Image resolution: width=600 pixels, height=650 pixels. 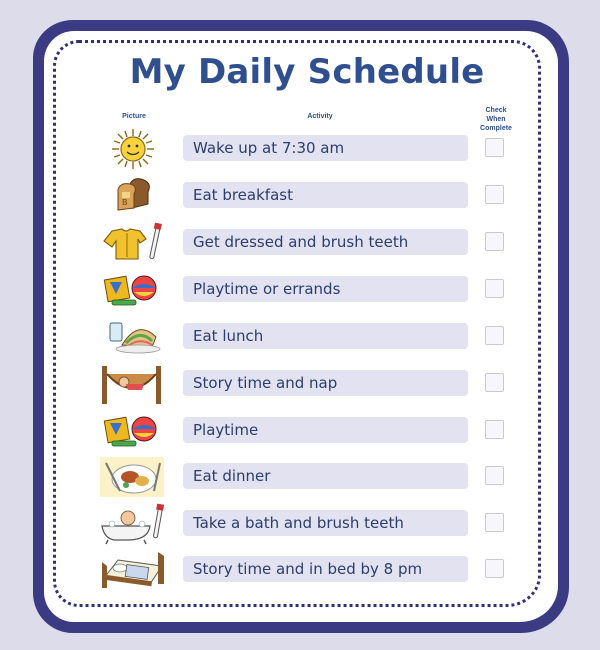 I want to click on schedule-row: Eat lunch, so click(x=300, y=337).